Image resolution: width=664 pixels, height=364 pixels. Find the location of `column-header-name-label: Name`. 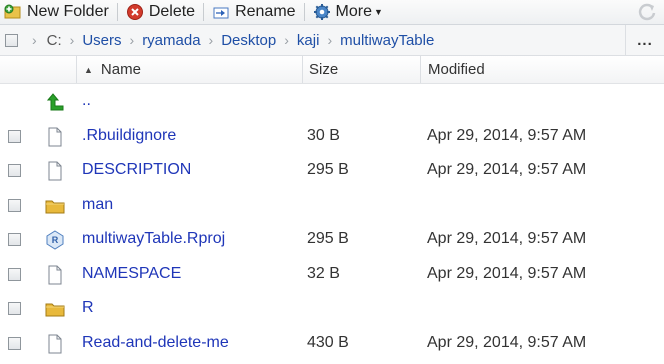

column-header-name-label: Name is located at coordinates (120, 69).